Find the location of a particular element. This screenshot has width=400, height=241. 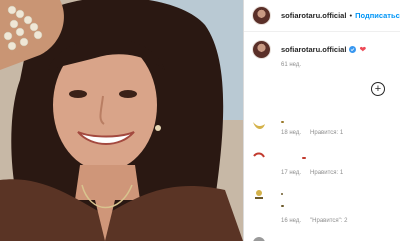

comment-meta: 18 нед. Нравится: 1 is located at coordinates (312, 133).